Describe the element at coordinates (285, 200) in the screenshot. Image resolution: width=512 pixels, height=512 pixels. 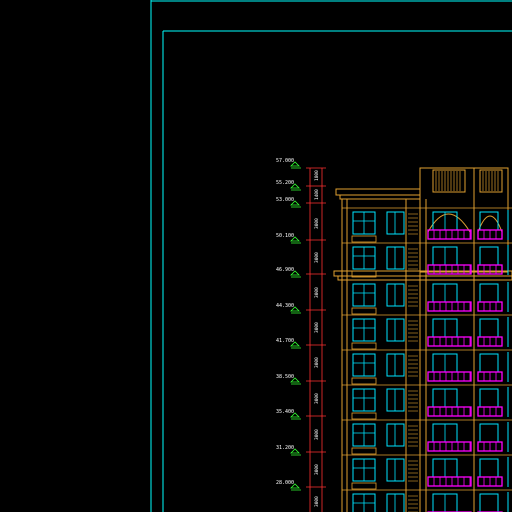
I see `level-label: 53.000` at that location.